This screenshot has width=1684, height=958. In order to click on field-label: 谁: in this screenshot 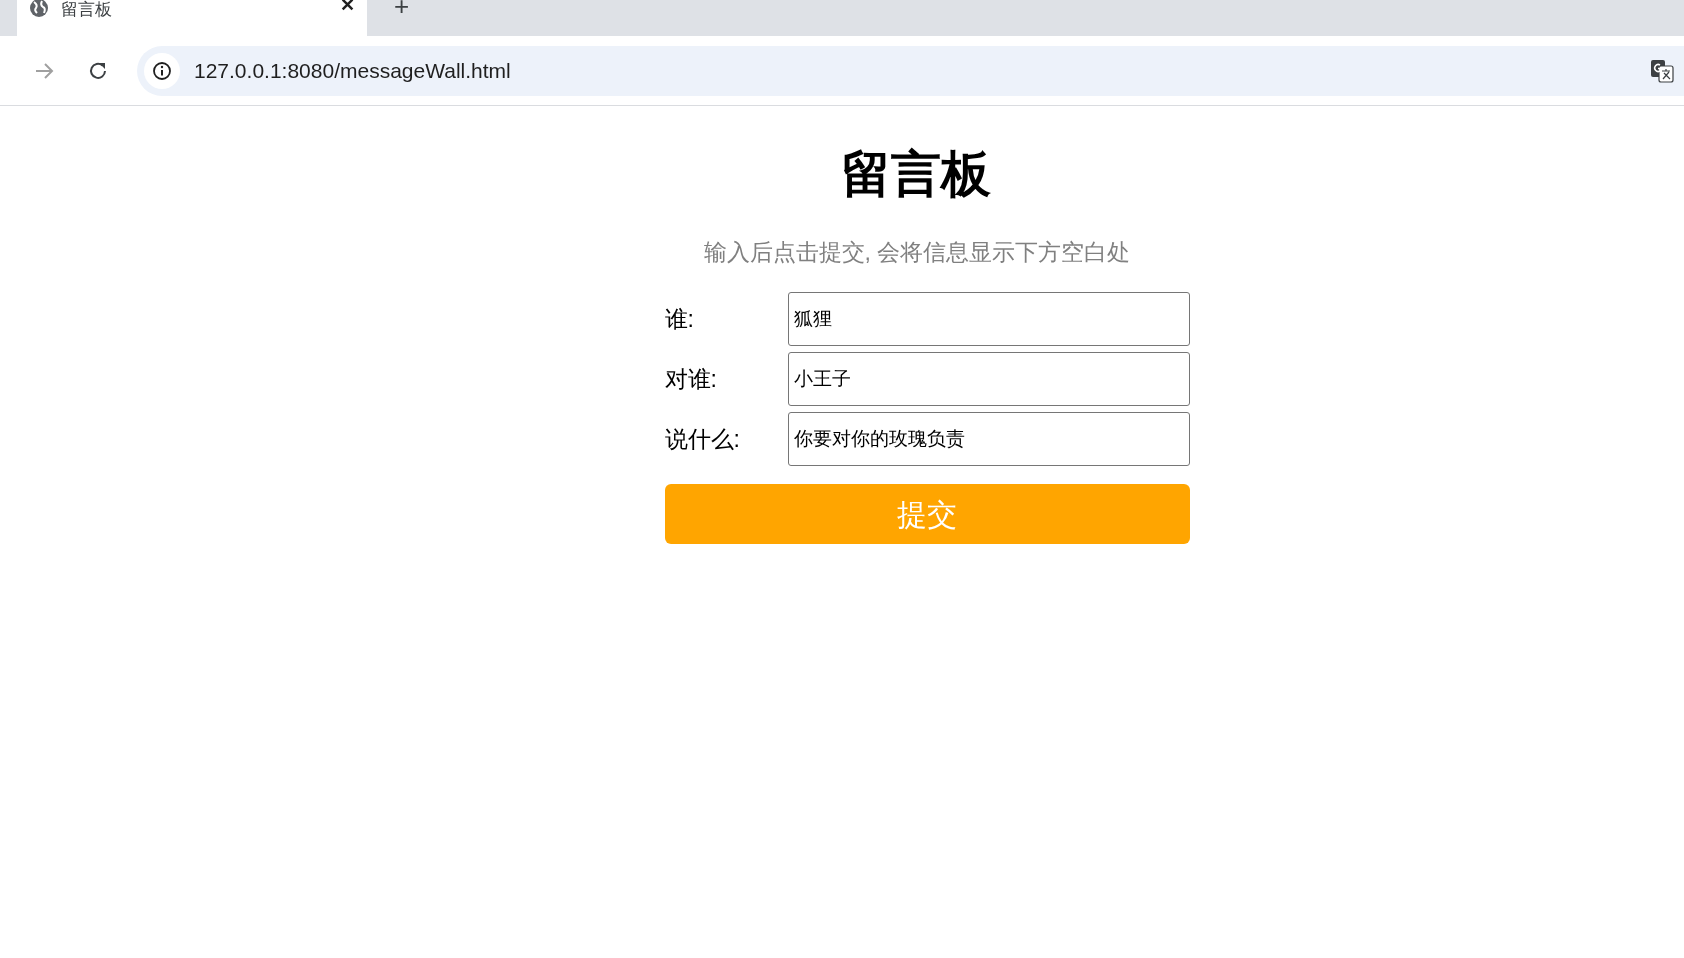, I will do `click(679, 319)`.